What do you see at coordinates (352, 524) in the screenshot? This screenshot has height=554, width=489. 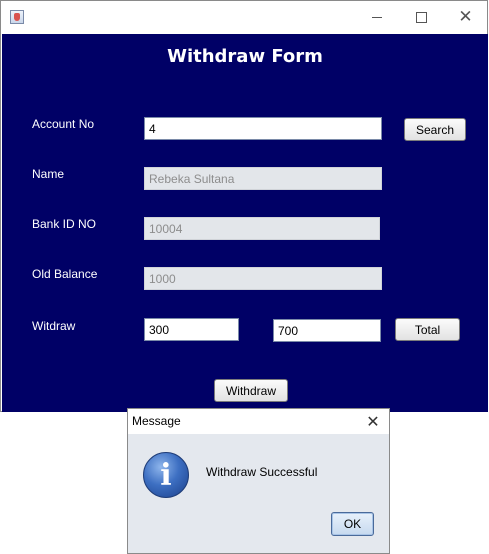 I see `ok-button: OK` at bounding box center [352, 524].